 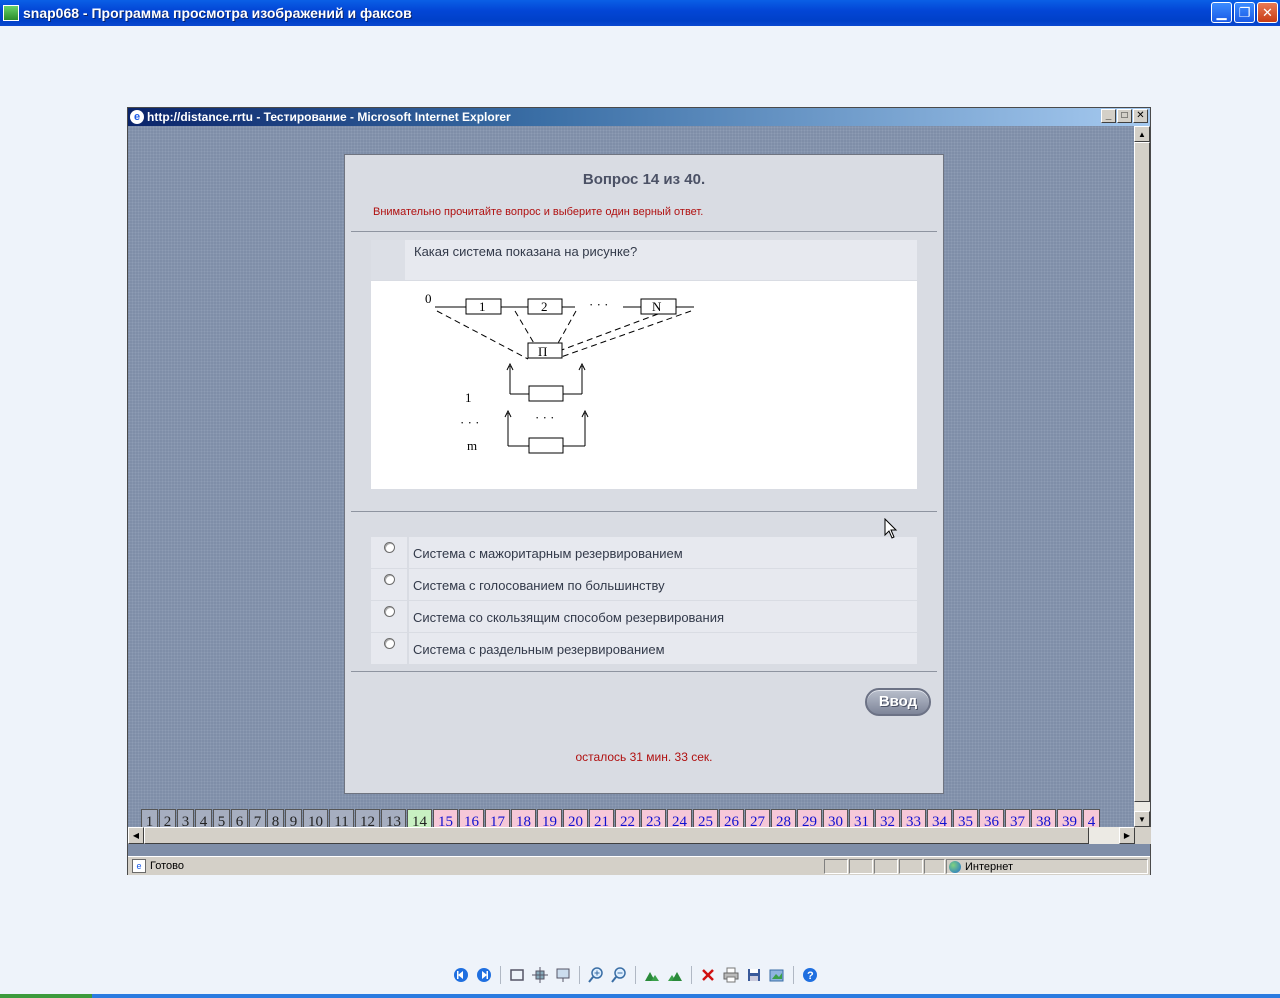 What do you see at coordinates (616, 835) in the screenshot?
I see `horizontal-scroll-thumb` at bounding box center [616, 835].